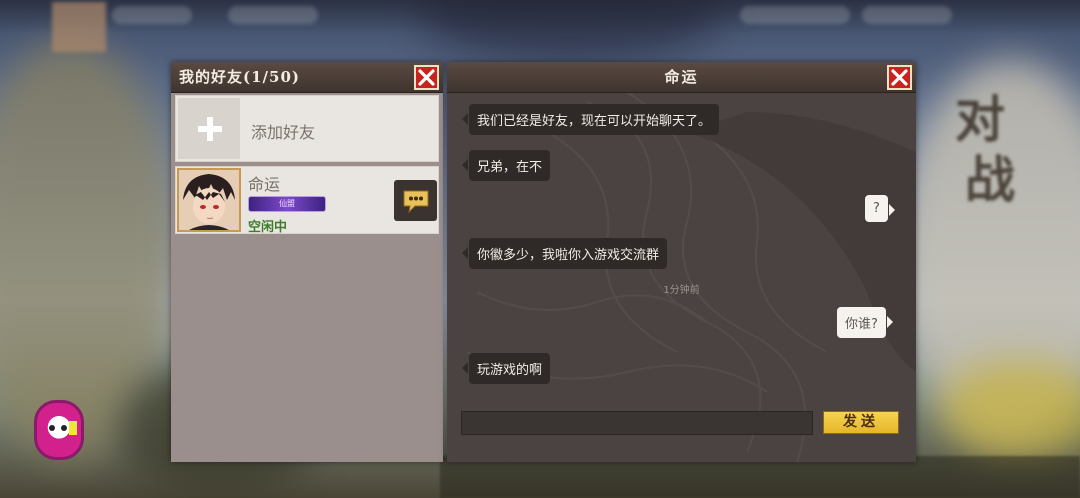 The height and width of the screenshot is (498, 1080). I want to click on chat-title: 命运, so click(681, 77).